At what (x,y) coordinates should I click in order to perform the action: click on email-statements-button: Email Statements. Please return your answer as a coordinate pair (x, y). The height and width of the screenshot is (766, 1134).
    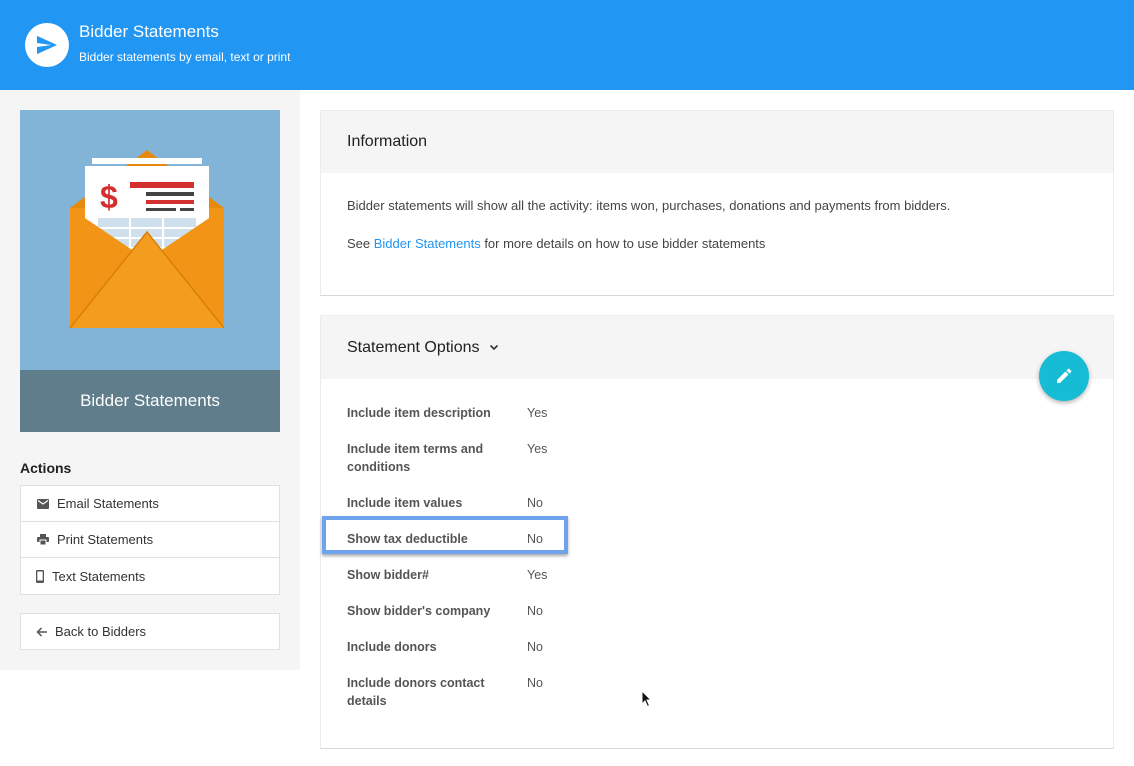
    Looking at the image, I should click on (150, 504).